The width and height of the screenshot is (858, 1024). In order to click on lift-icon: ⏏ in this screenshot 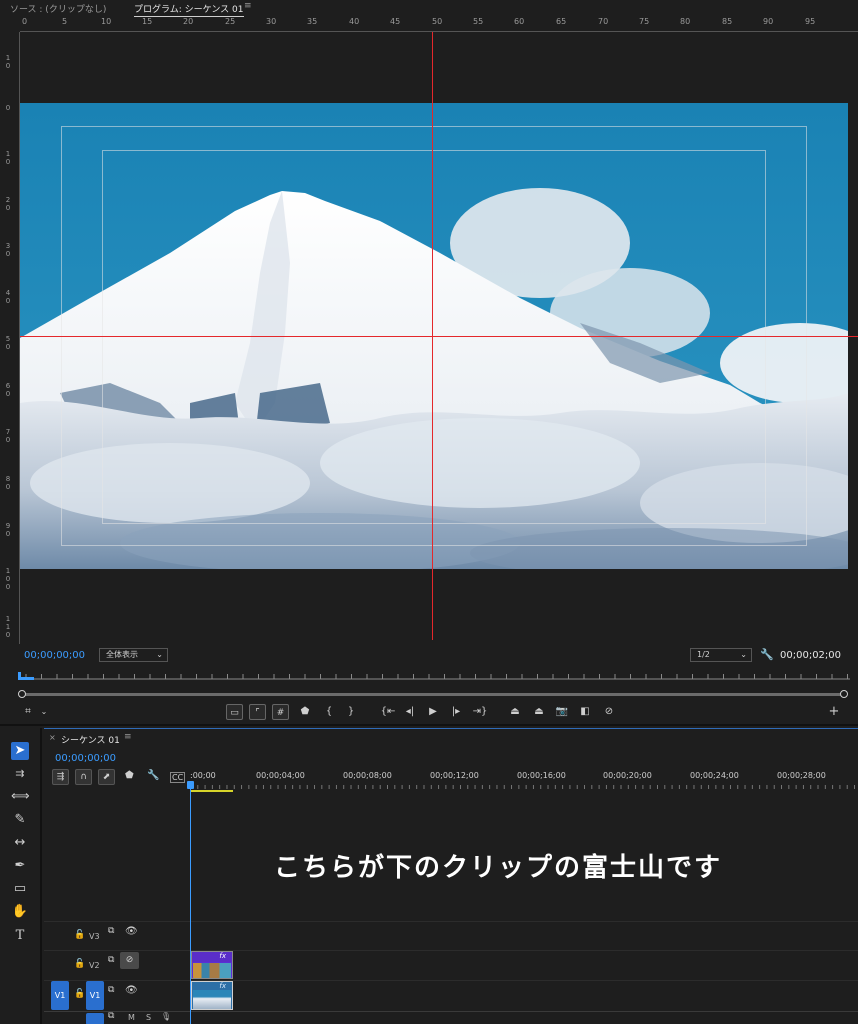, I will do `click(515, 712)`.